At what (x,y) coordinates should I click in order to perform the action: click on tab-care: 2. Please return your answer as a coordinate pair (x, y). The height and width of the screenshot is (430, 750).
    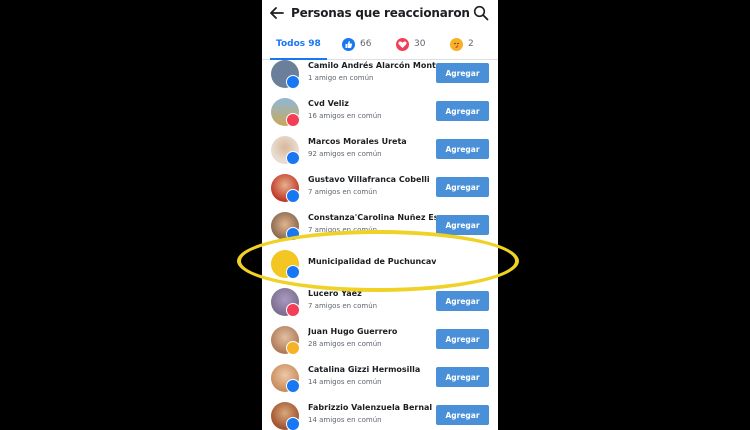
    Looking at the image, I should click on (462, 44).